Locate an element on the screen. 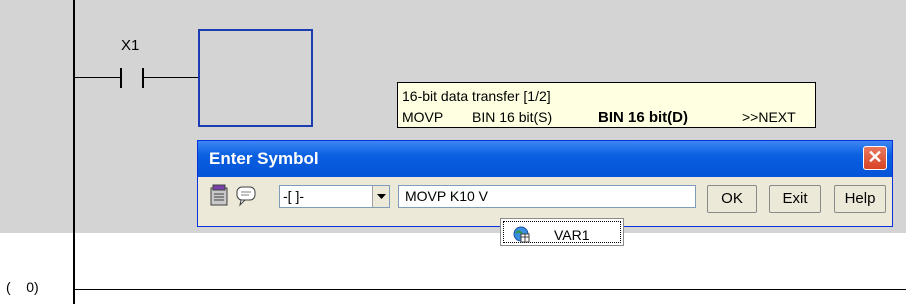  help-button: Help is located at coordinates (860, 199).